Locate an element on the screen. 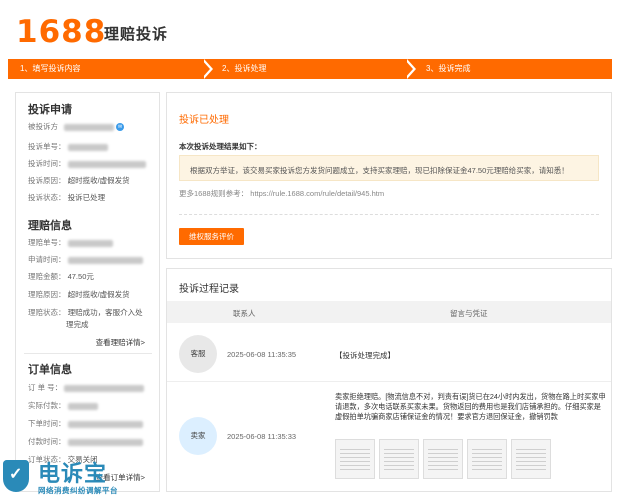  row-divider is located at coordinates (389, 381).